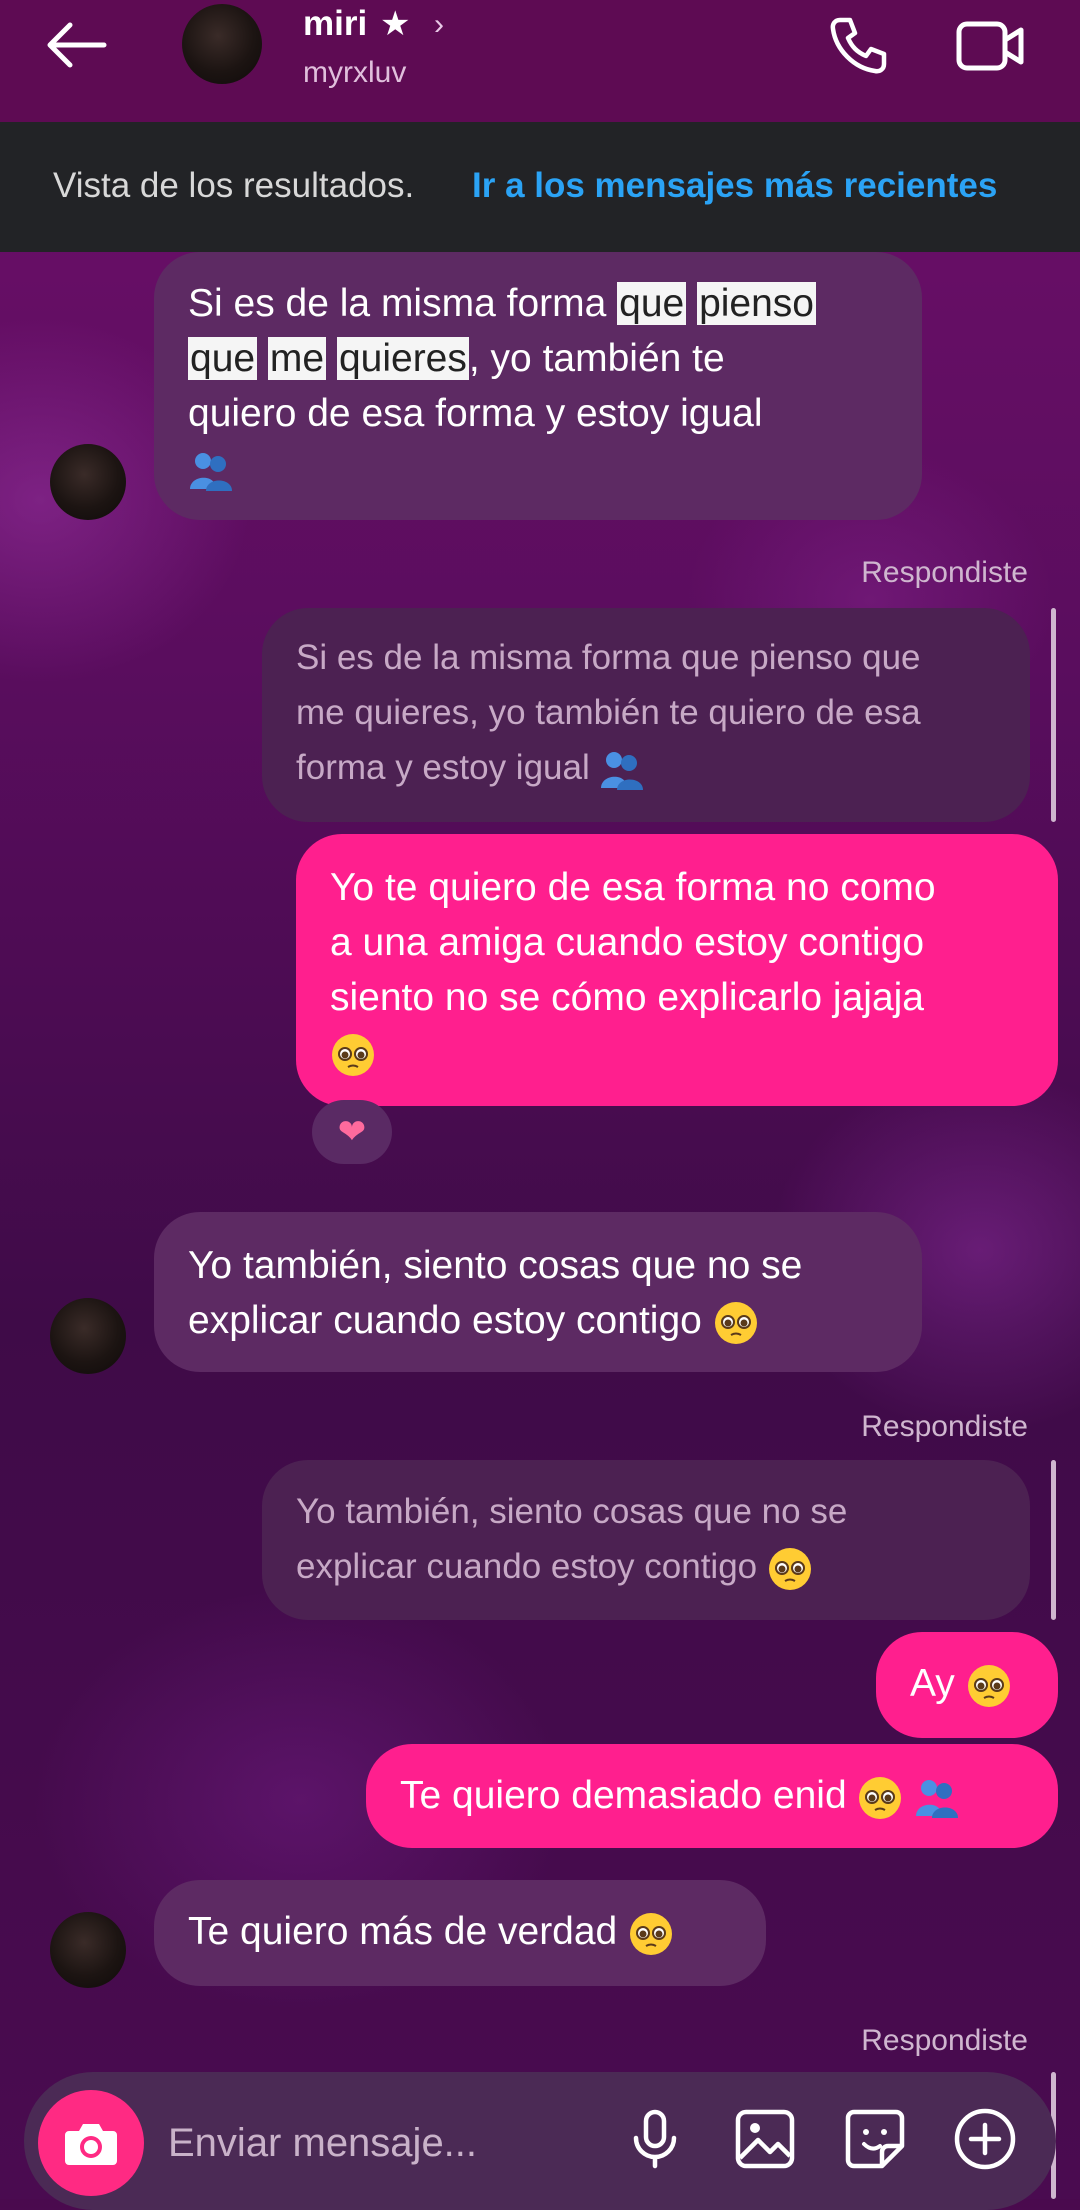 This screenshot has width=1080, height=2210. Describe the element at coordinates (495, 1265) in the screenshot. I see `message-text: Yo también, siento cosas que no se` at that location.